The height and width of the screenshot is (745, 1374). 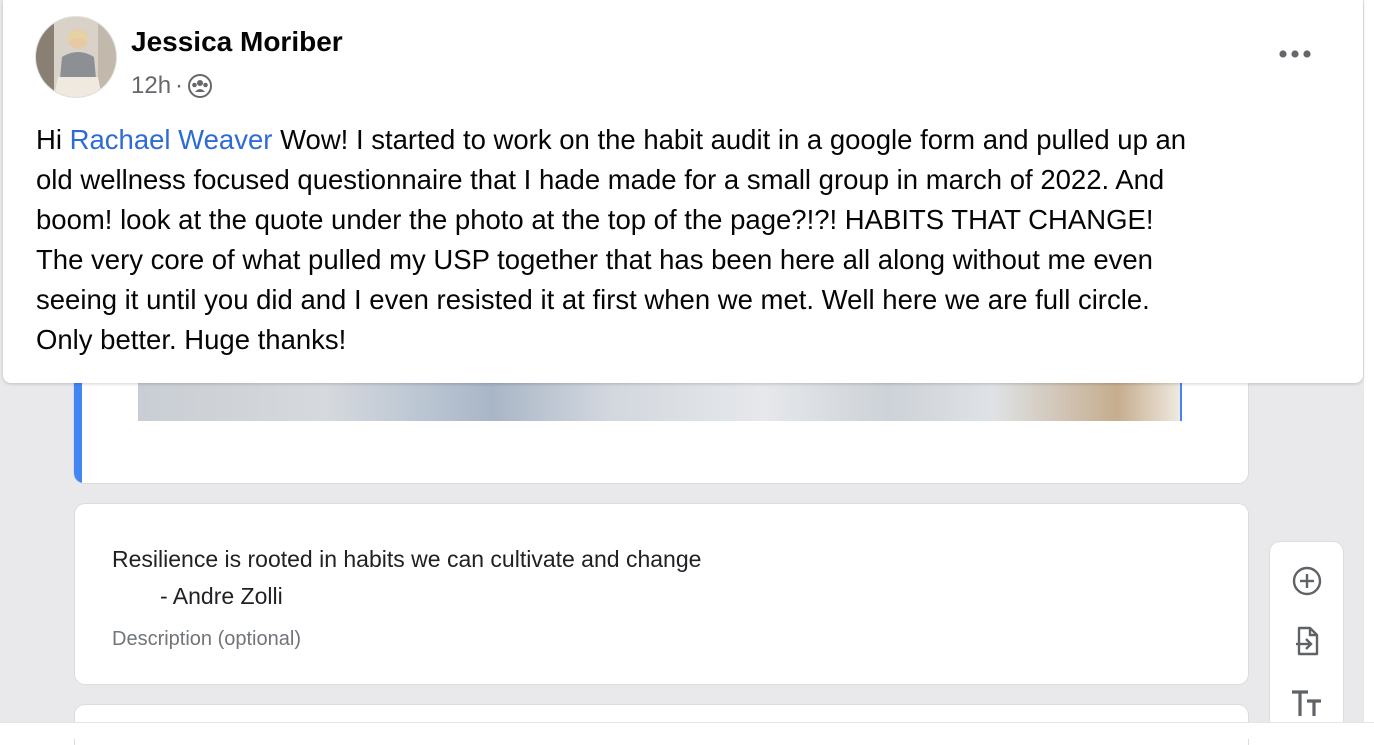 I want to click on post-line: Only better. Huge thanks!, so click(x=191, y=339).